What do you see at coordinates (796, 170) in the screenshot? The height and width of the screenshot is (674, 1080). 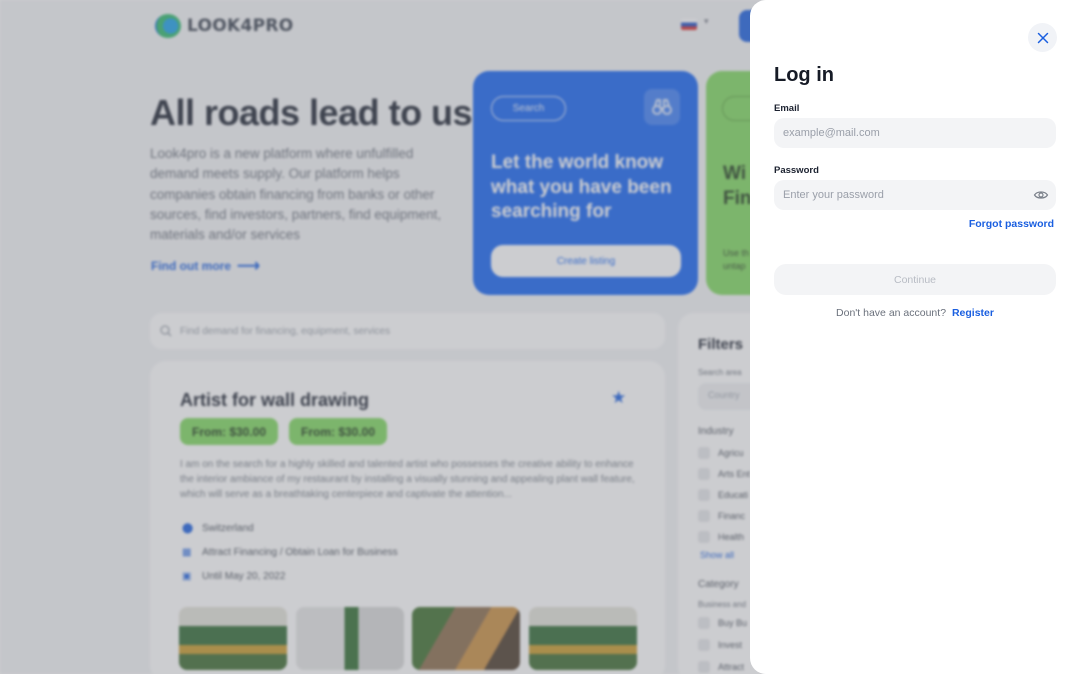 I see `password-label: Password` at bounding box center [796, 170].